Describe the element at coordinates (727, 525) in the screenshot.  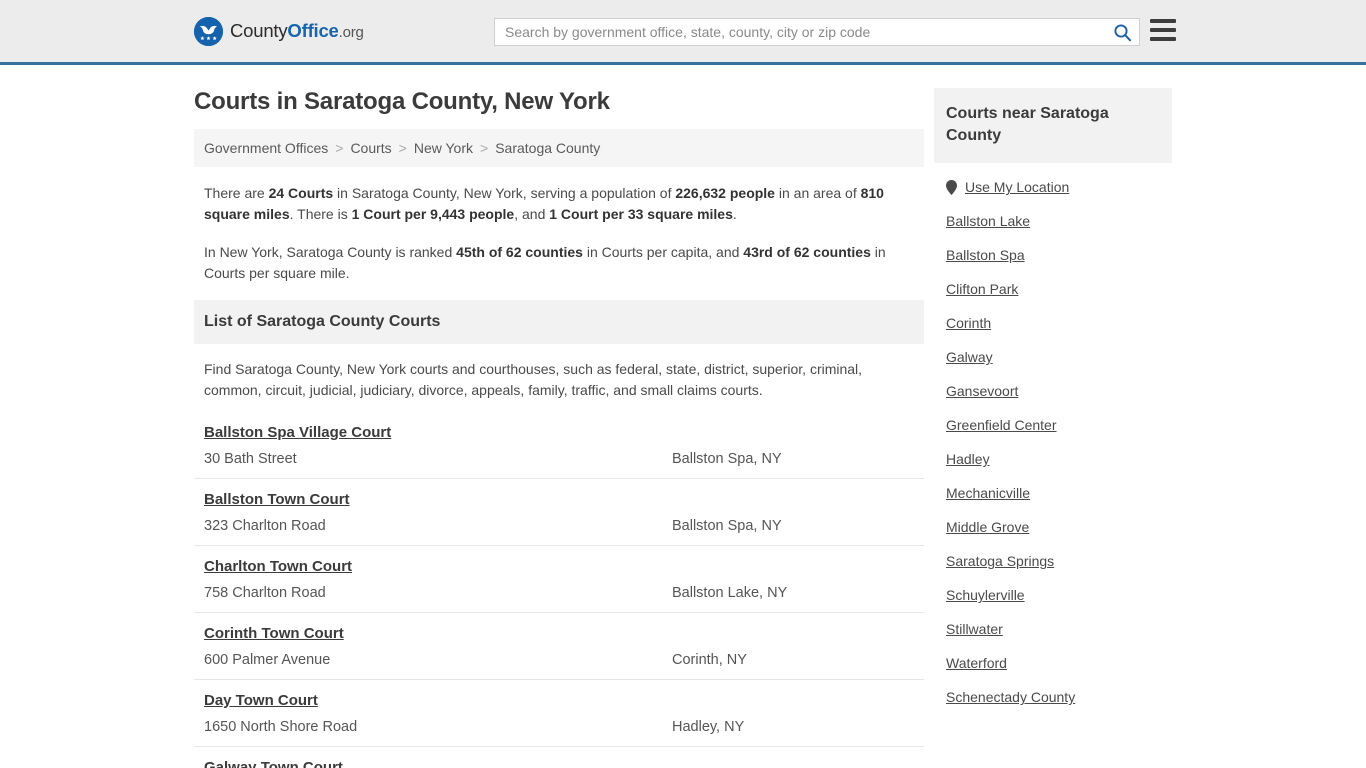
I see `court-city: Ballston Spa, NY` at that location.